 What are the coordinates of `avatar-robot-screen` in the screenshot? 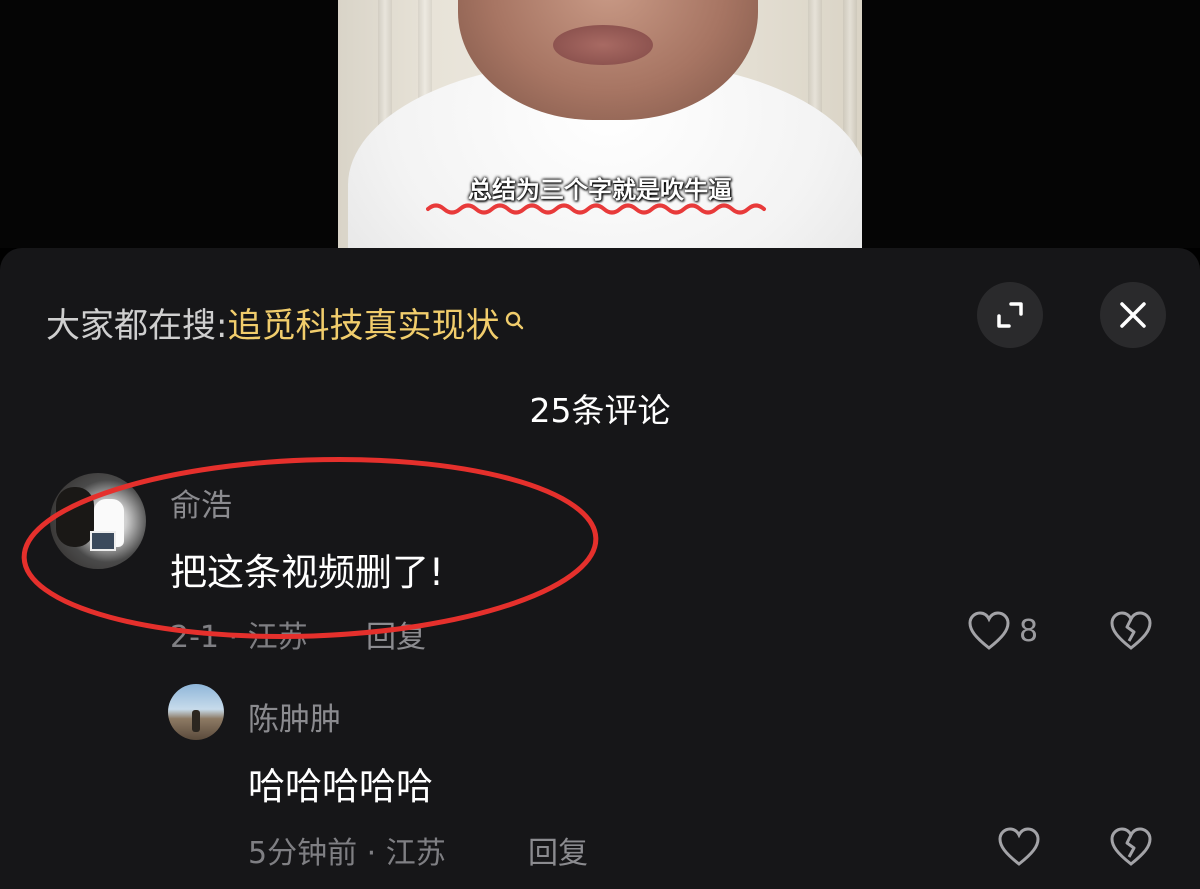 It's located at (103, 541).